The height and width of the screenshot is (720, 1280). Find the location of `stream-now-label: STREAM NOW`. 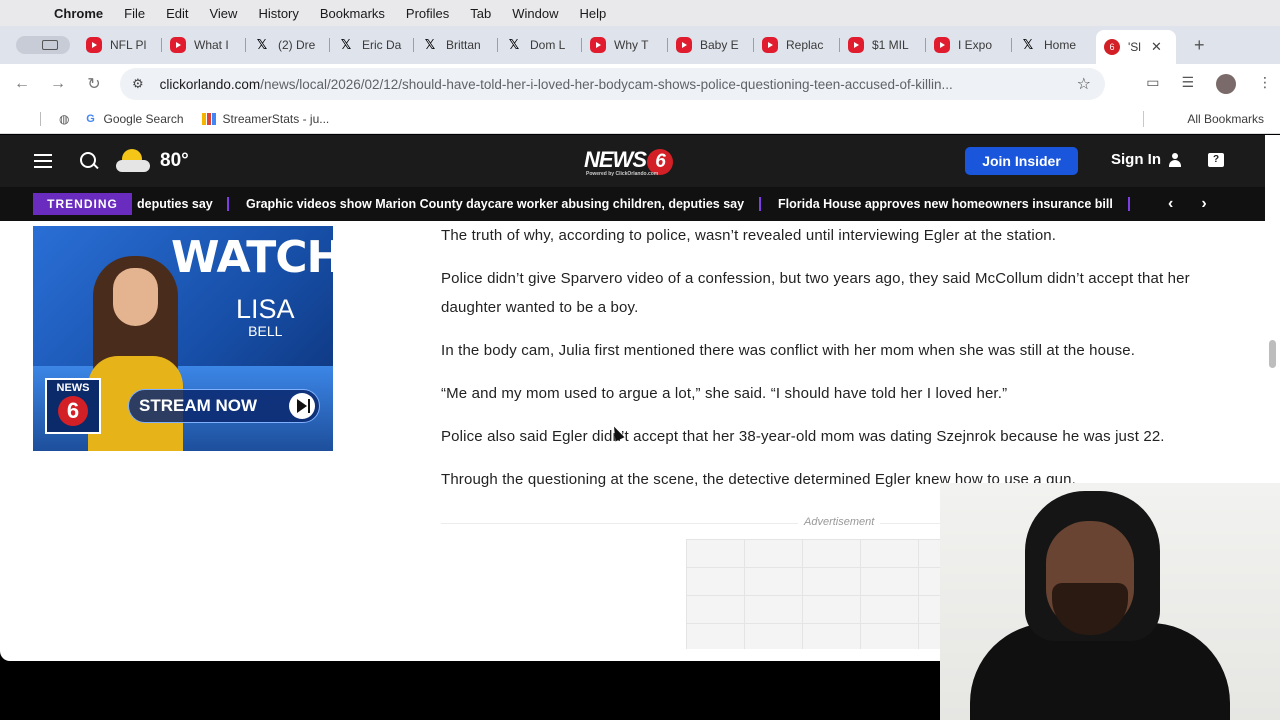

stream-now-label: STREAM NOW is located at coordinates (198, 405).